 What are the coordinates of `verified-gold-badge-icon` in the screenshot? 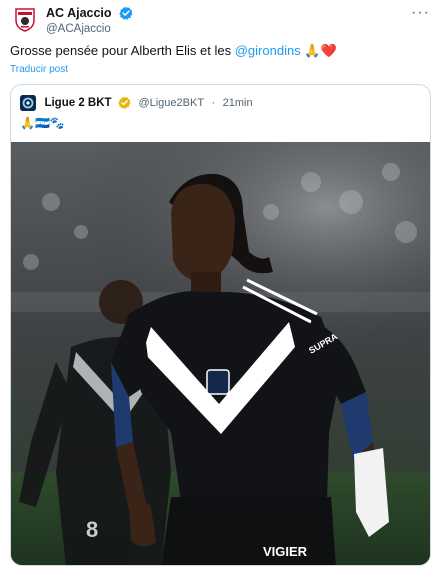 It's located at (124, 103).